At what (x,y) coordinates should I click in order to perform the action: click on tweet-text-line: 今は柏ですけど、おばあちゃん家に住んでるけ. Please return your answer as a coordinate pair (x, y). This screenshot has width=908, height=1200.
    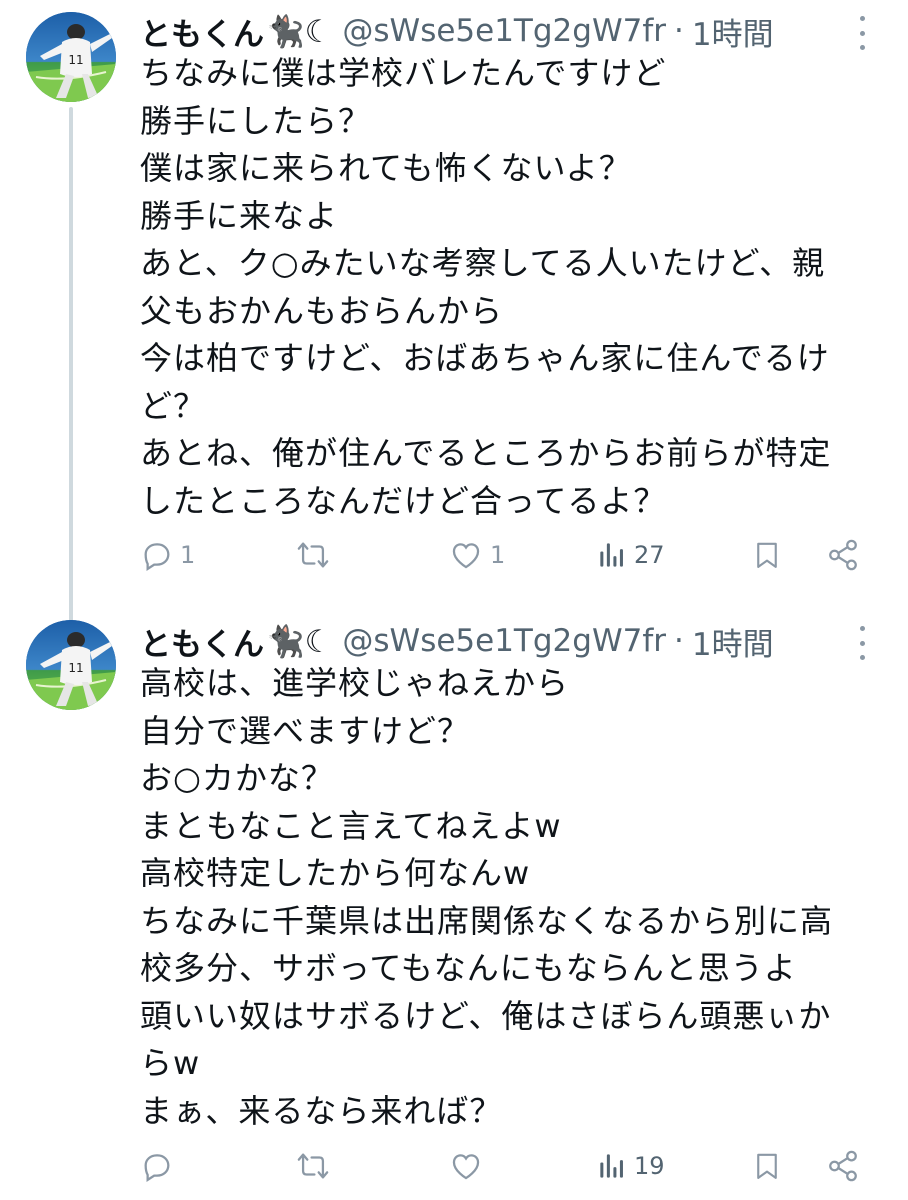
    Looking at the image, I should click on (485, 358).